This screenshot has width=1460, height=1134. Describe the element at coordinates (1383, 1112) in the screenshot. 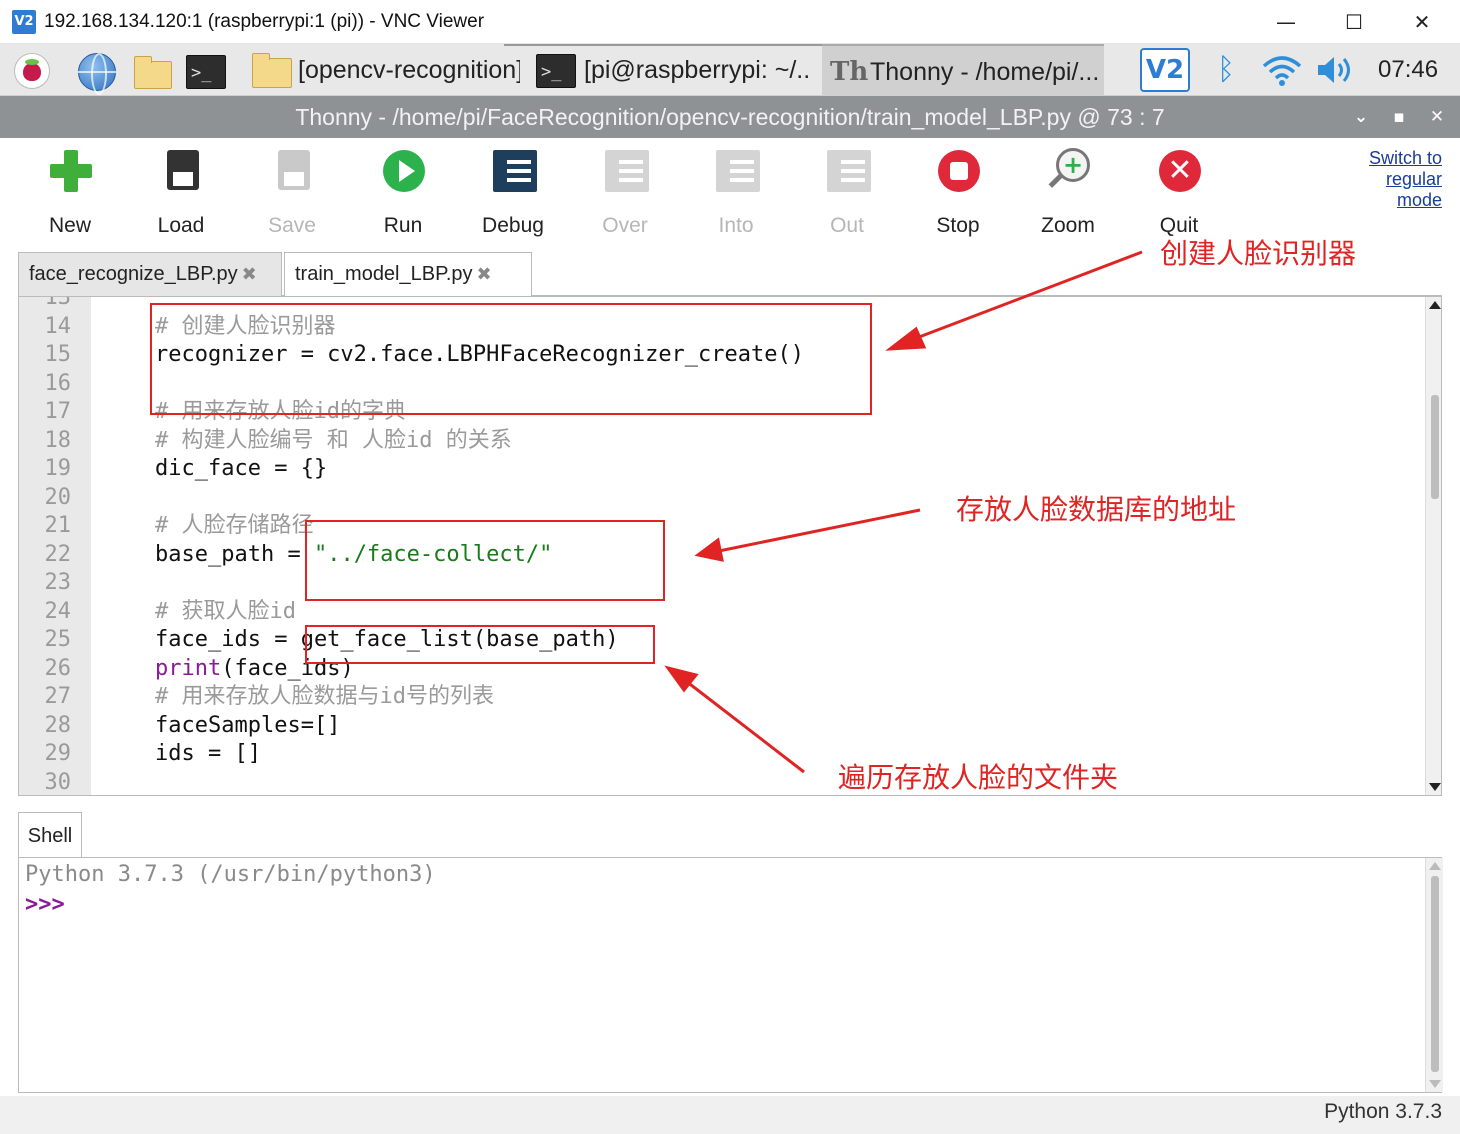

I see `interpreter-selector: Python 3.7.3` at that location.